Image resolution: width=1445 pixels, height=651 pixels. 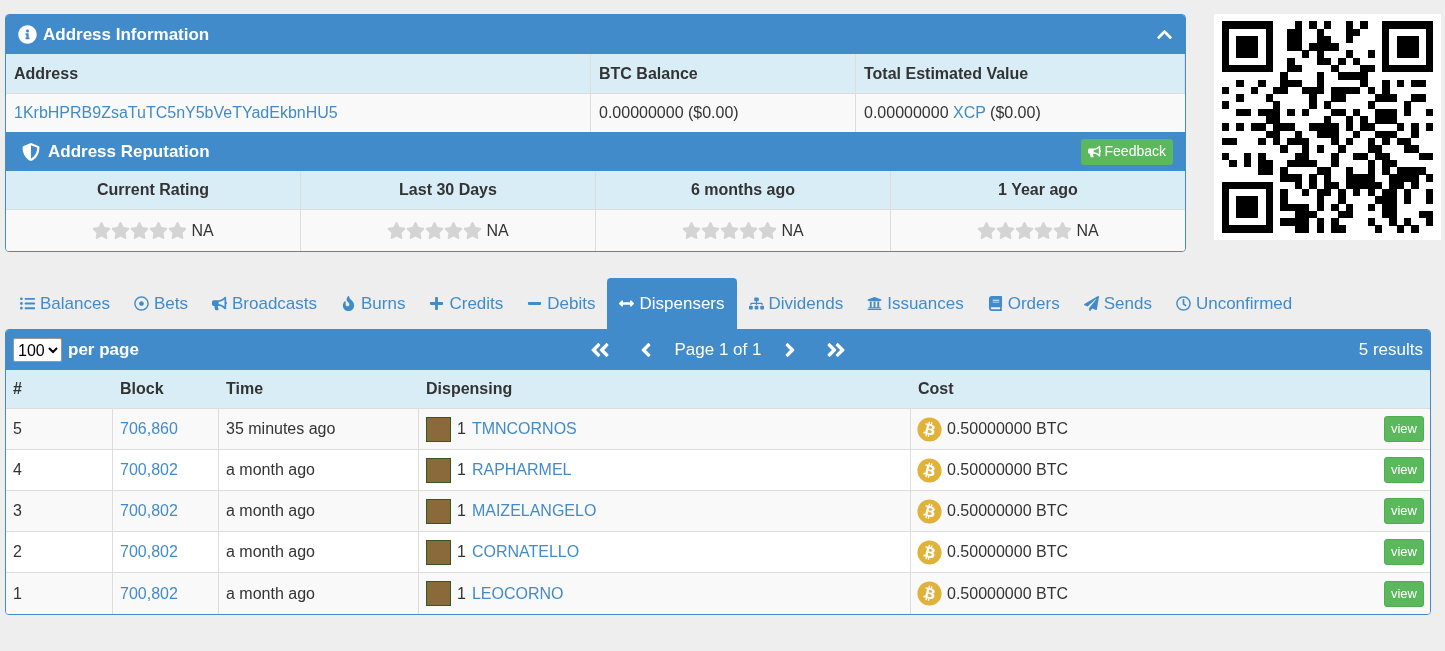 I want to click on column-header: Cost, so click(x=936, y=389).